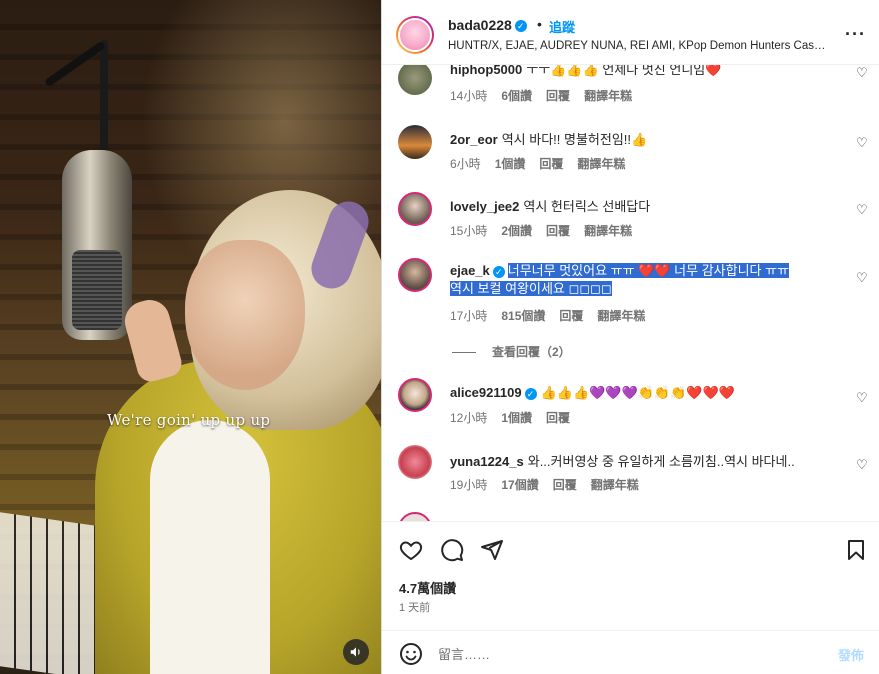  Describe the element at coordinates (97, 245) in the screenshot. I see `microphone` at that location.